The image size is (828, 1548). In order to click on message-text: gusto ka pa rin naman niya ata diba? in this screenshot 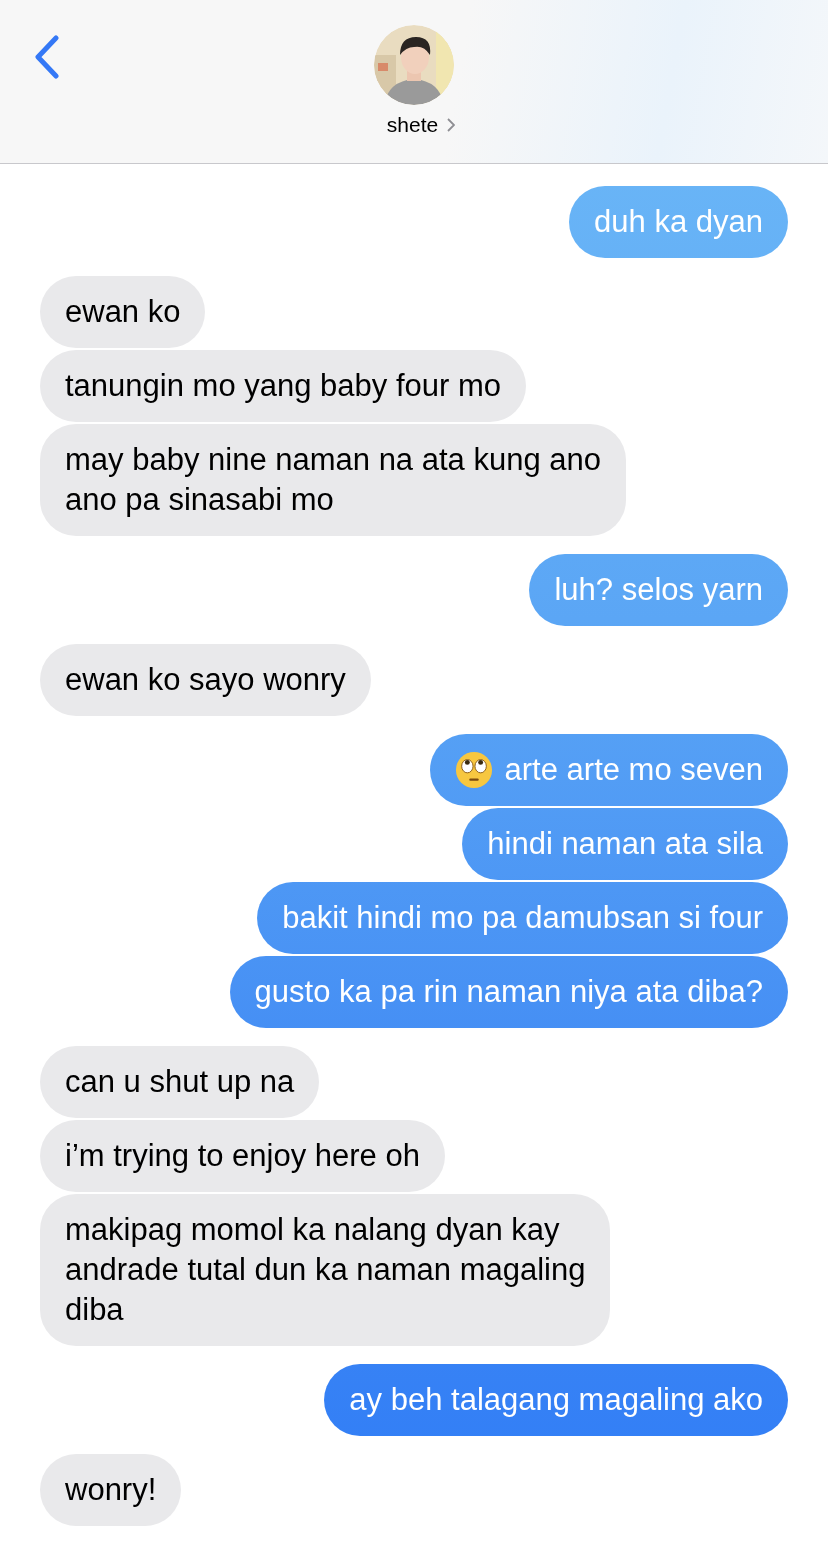, I will do `click(508, 992)`.